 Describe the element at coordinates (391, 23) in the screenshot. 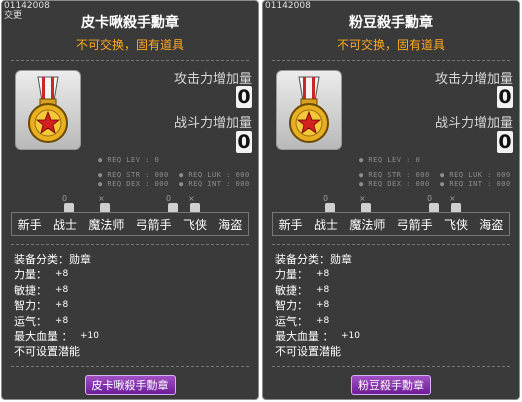

I see `item-title: 粉豆殺手勳章` at that location.